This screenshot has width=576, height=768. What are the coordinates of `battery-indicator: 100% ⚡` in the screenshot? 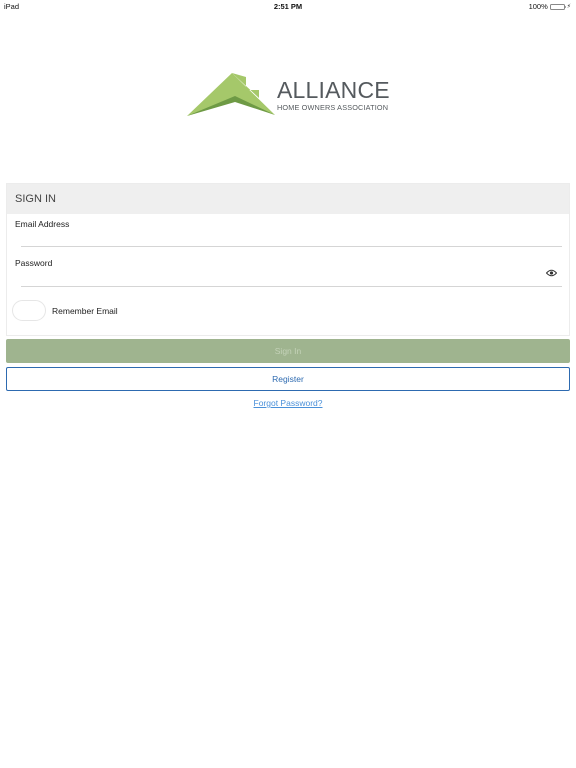 It's located at (550, 6).